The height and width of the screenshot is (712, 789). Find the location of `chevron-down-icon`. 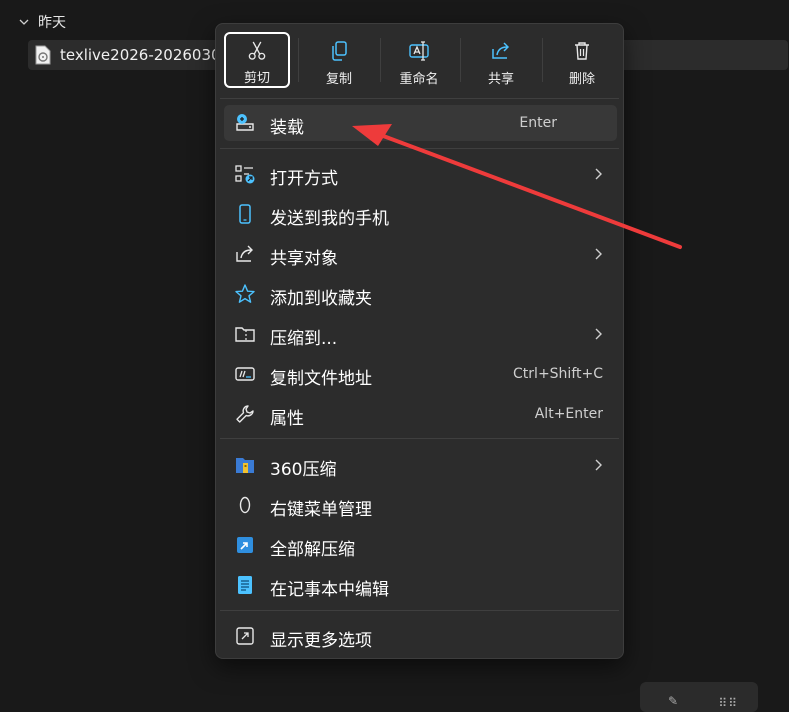

chevron-down-icon is located at coordinates (24, 22).